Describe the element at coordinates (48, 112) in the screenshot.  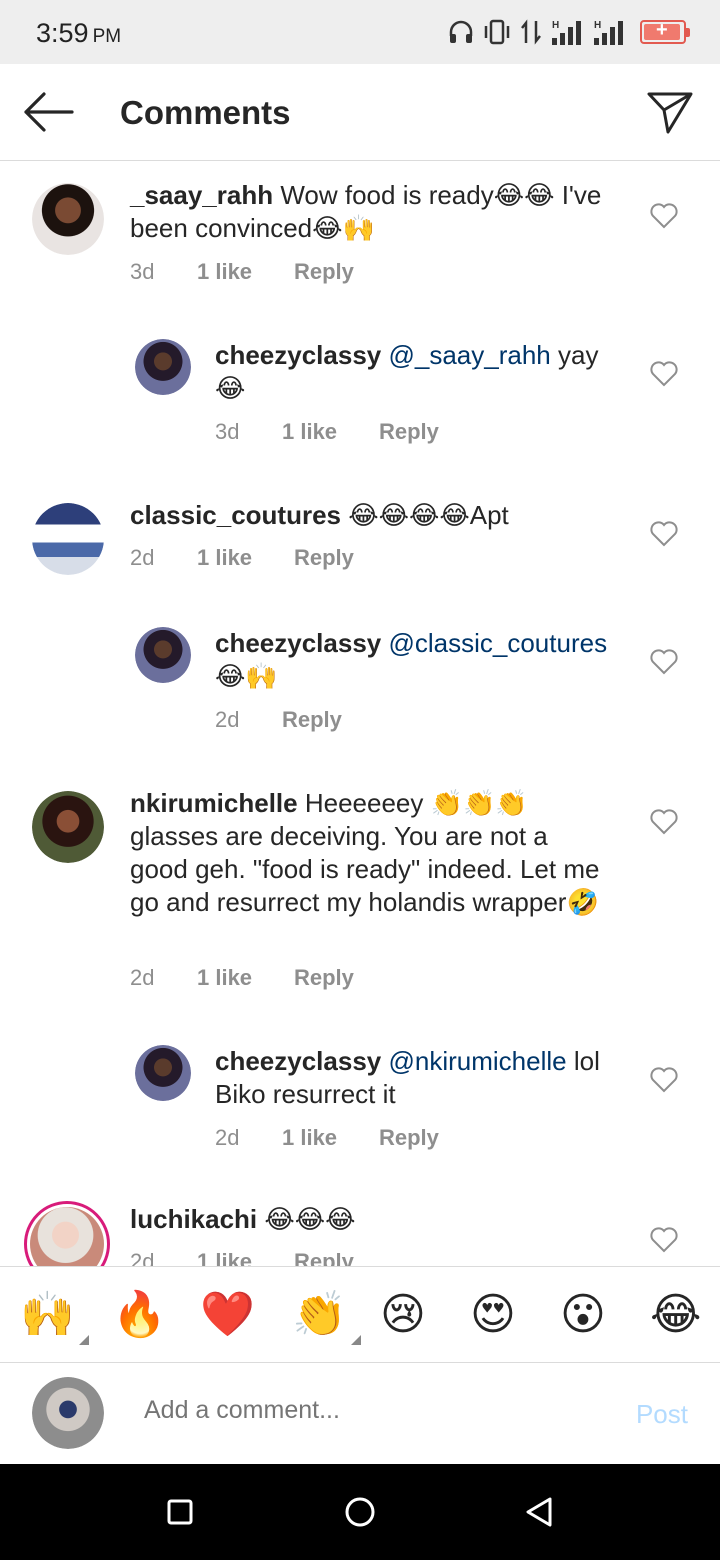
I see `back-arrow-icon` at that location.